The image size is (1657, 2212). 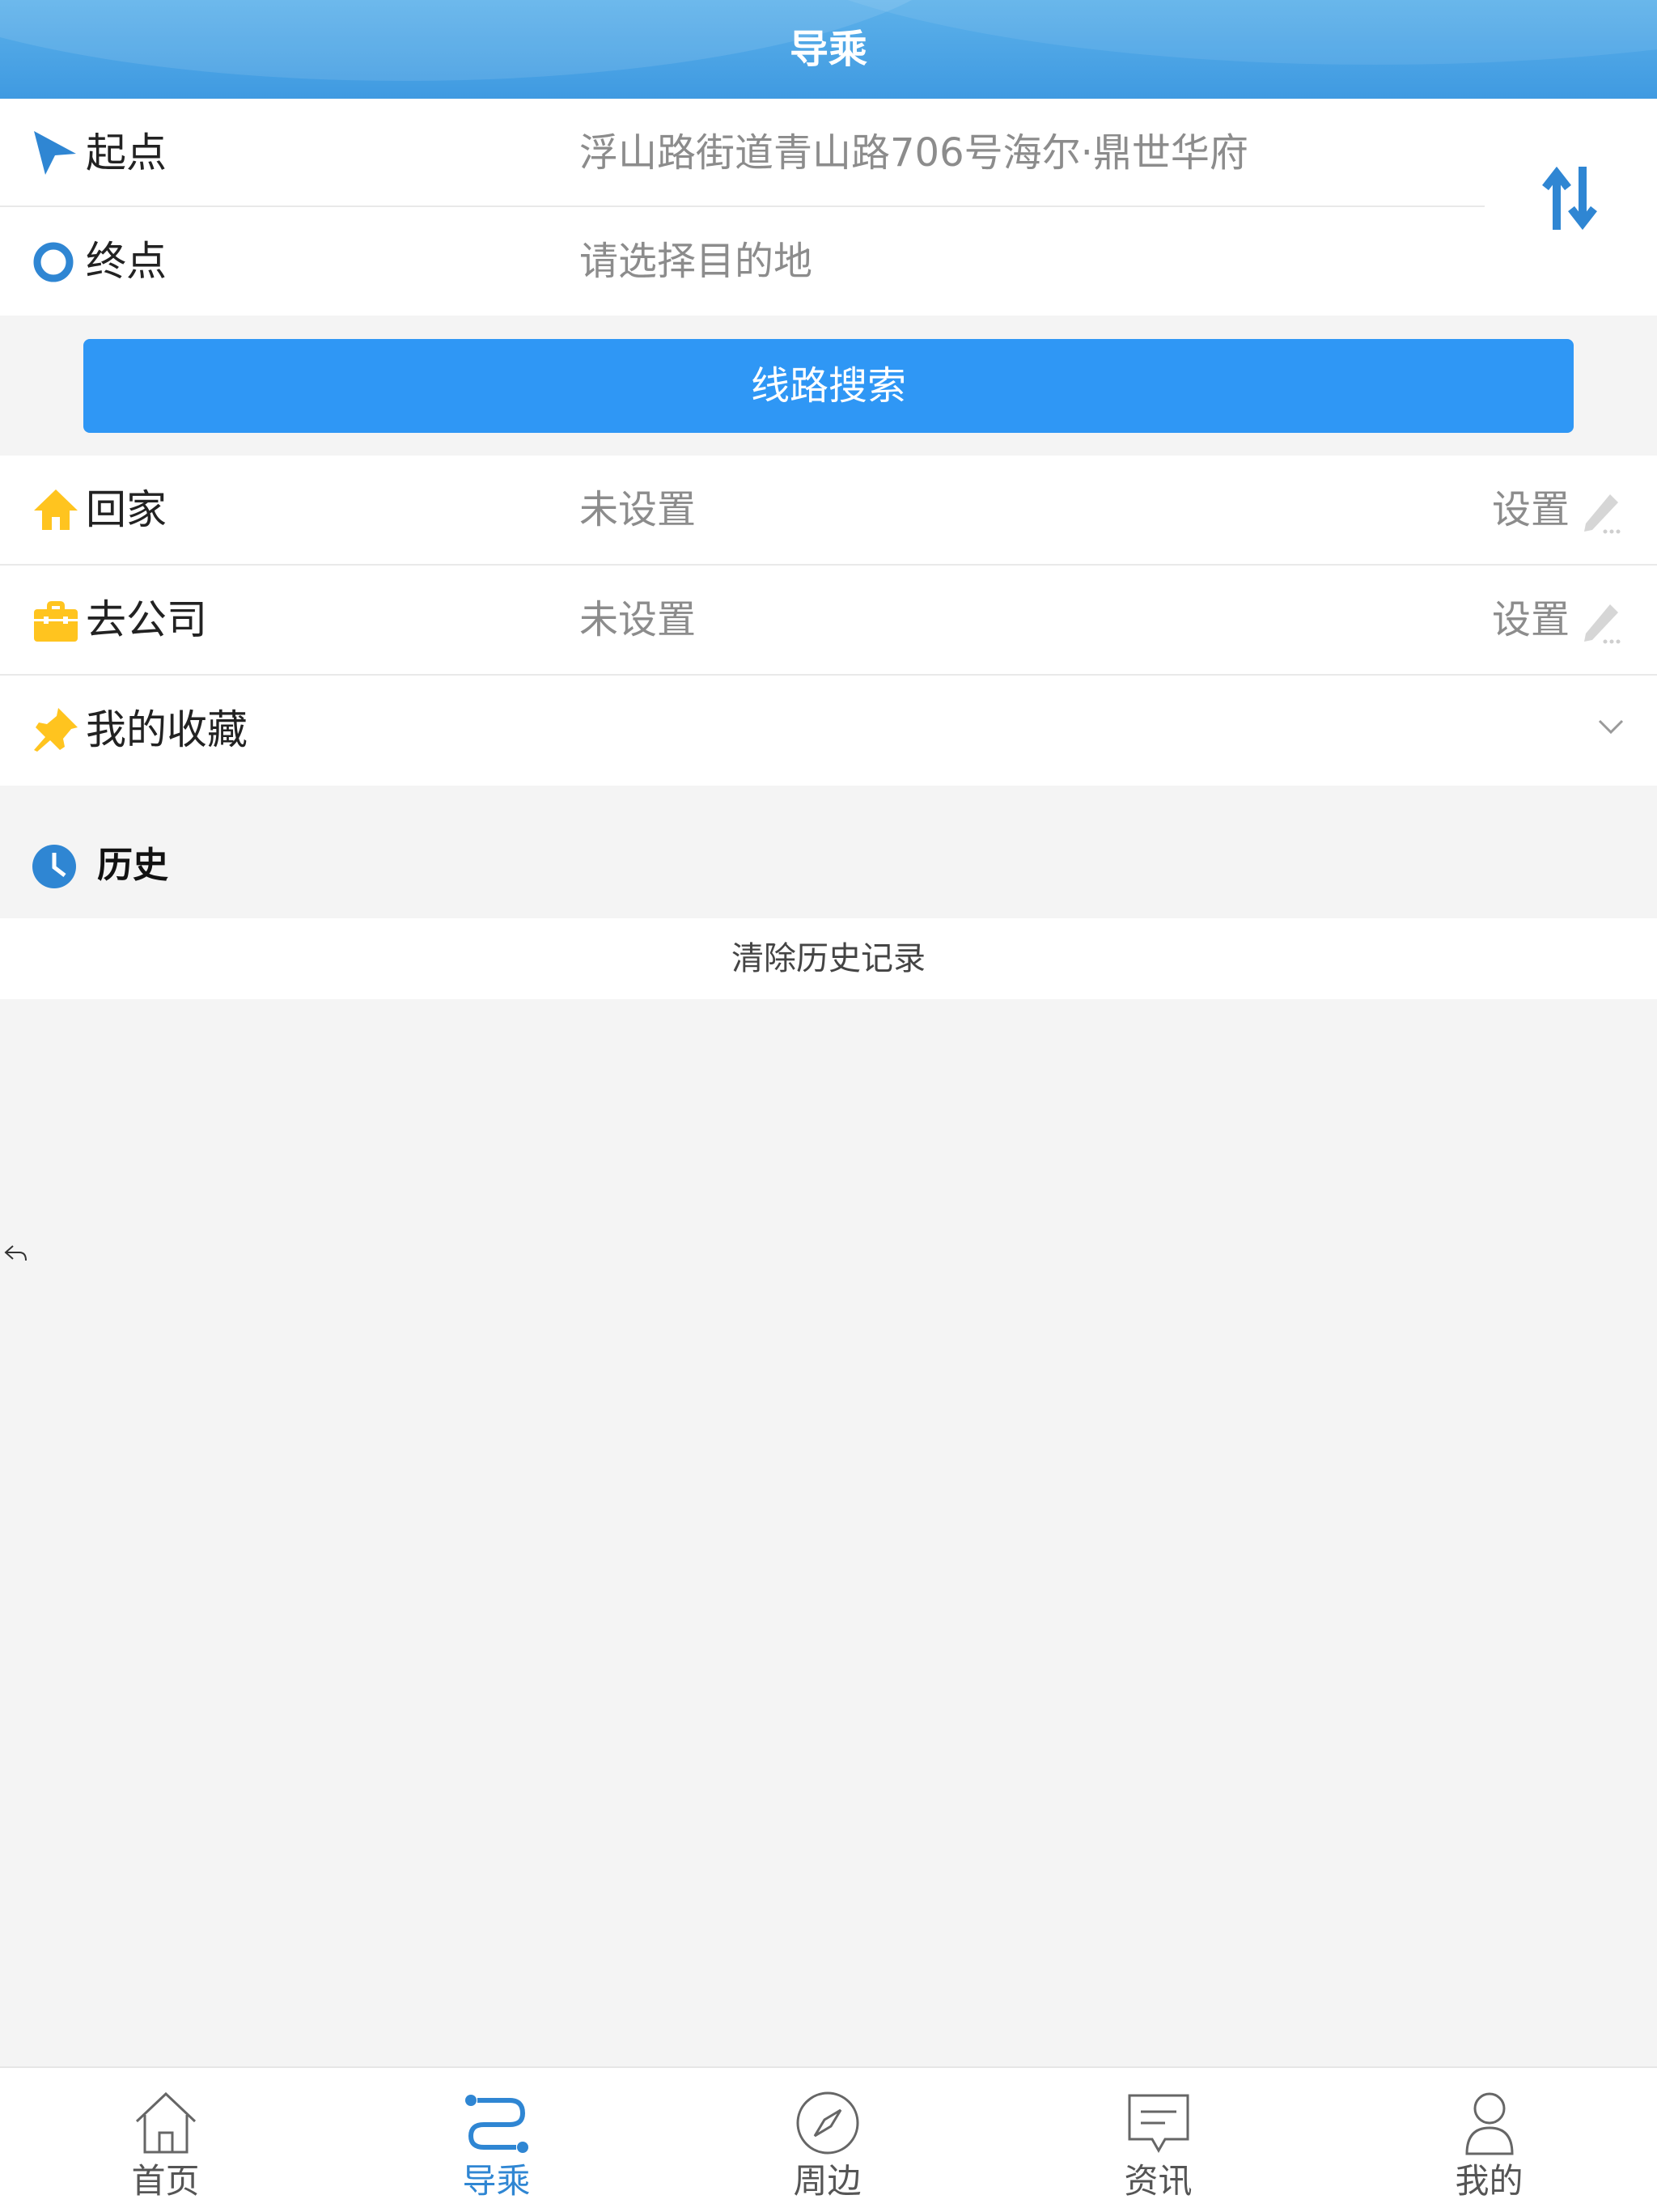 I want to click on end-point-field: 请选择目的地, so click(x=695, y=261).